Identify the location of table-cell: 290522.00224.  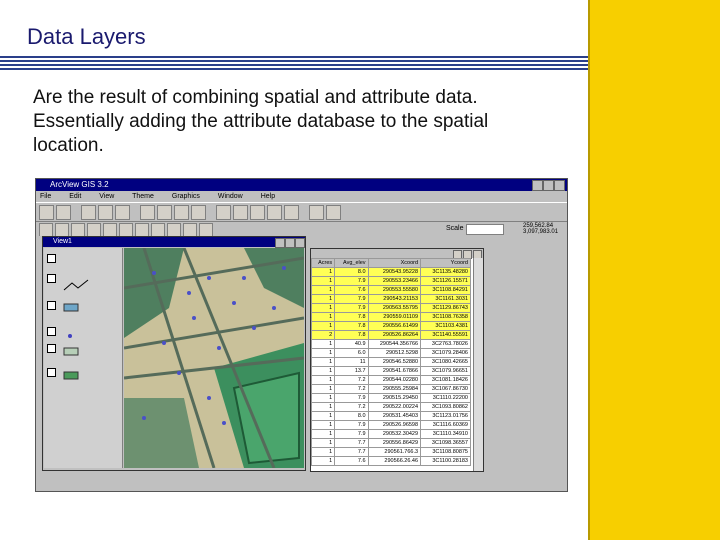
(394, 407).